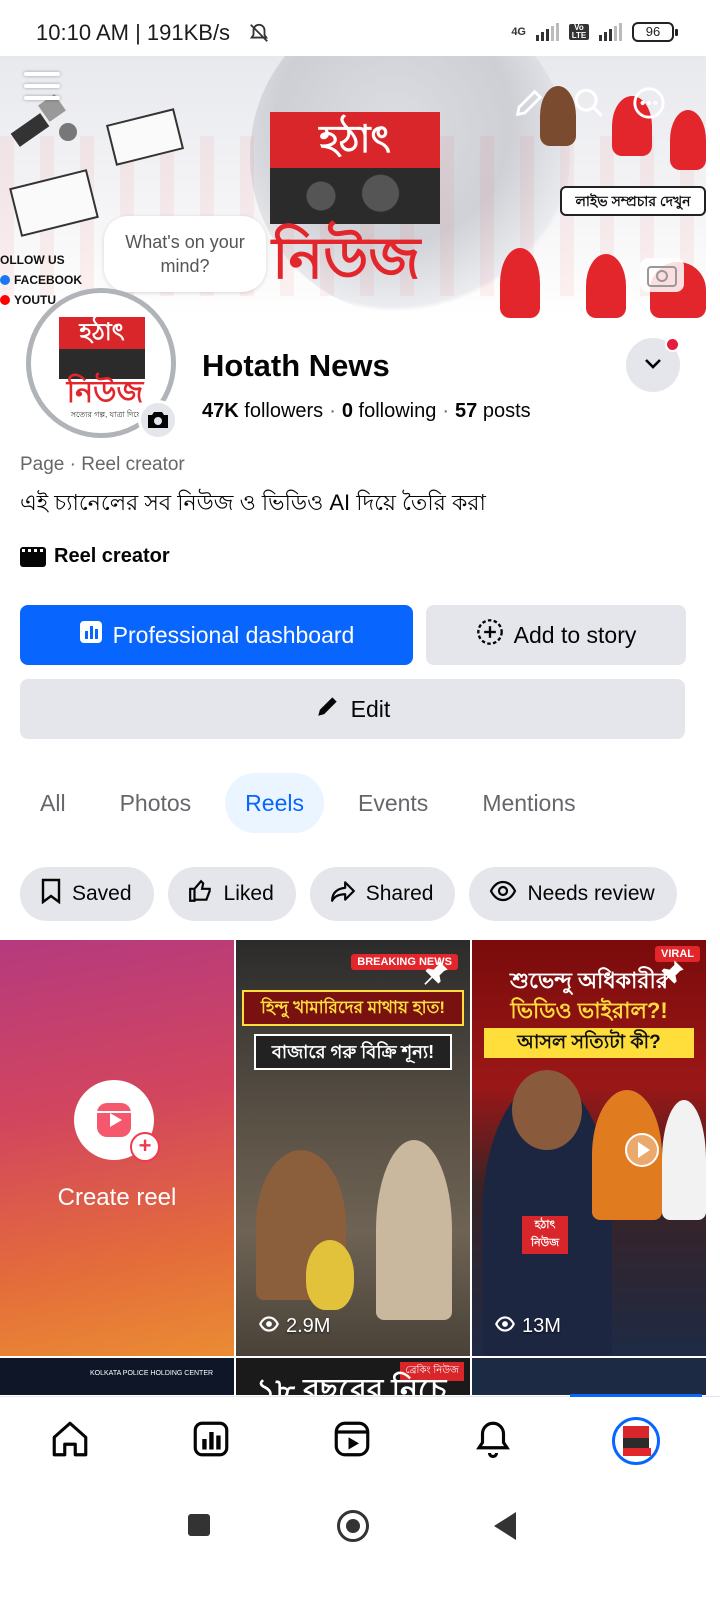  Describe the element at coordinates (366, 411) in the screenshot. I see `profile-stats: 47K followers · 0 following · 57 posts` at that location.